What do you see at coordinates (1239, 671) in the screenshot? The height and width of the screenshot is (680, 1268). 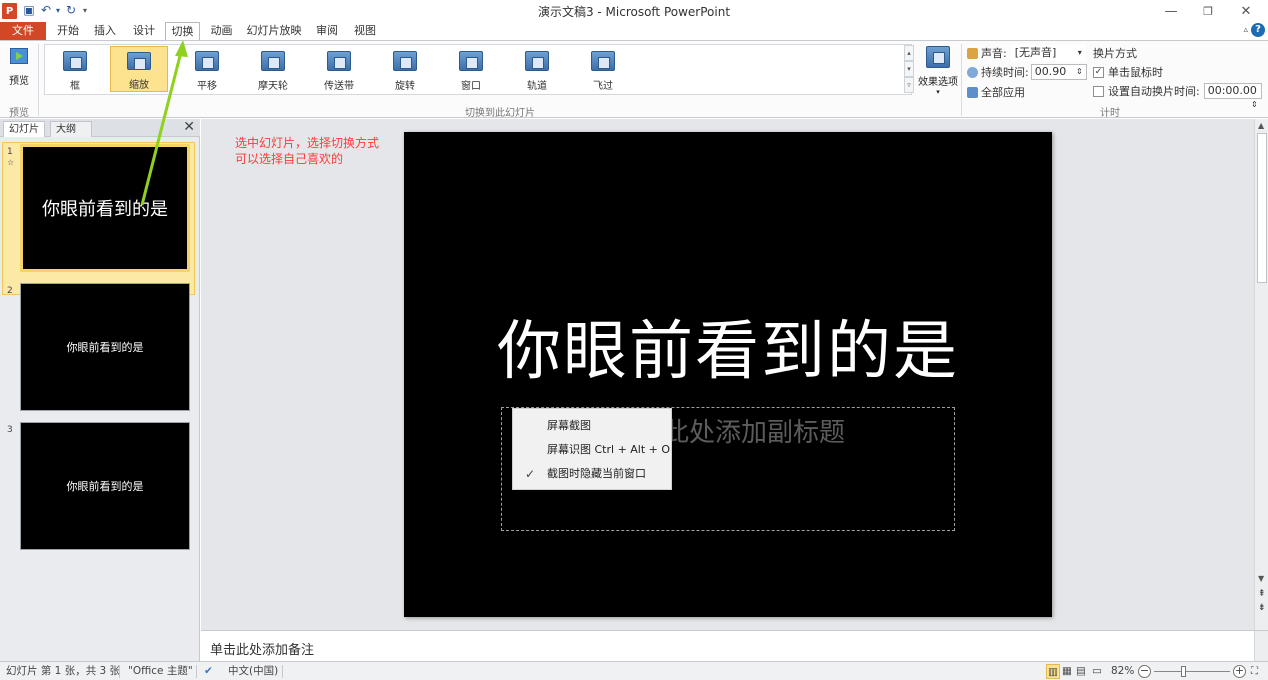 I see `zoom-in-icon: +` at bounding box center [1239, 671].